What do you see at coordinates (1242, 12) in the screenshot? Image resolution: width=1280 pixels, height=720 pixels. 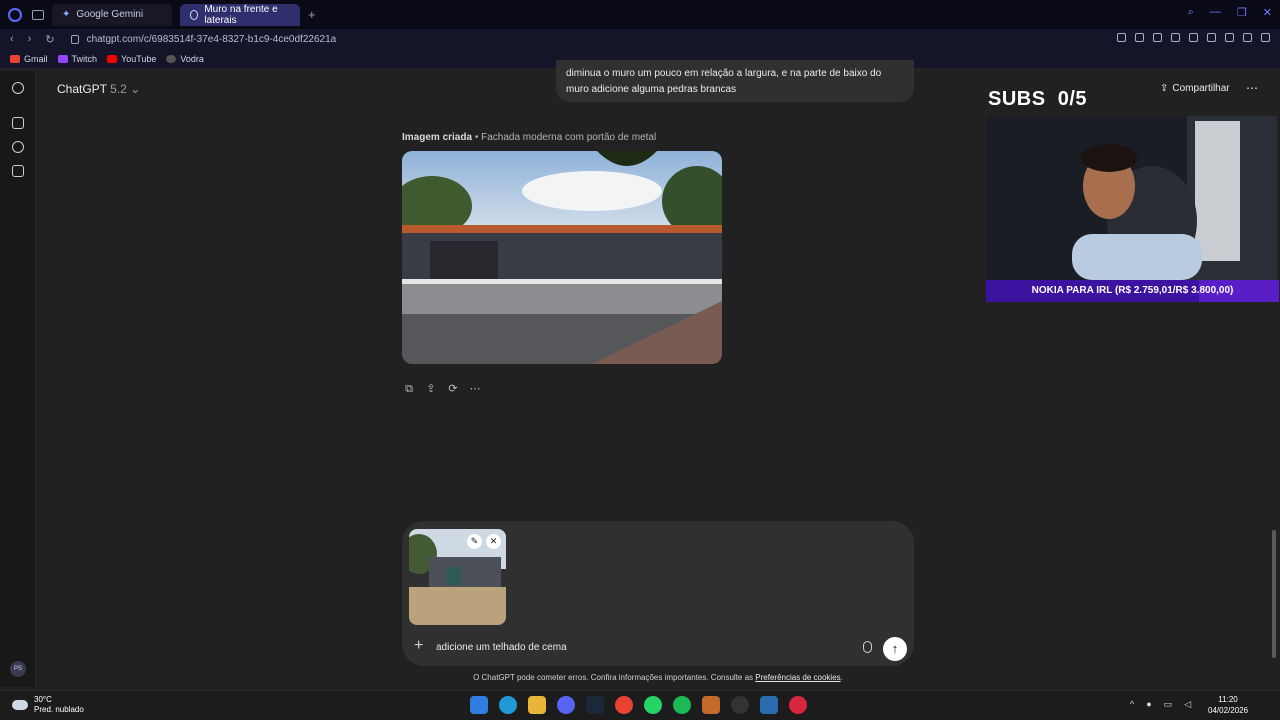 I see `restore-icon: ❐` at bounding box center [1242, 12].